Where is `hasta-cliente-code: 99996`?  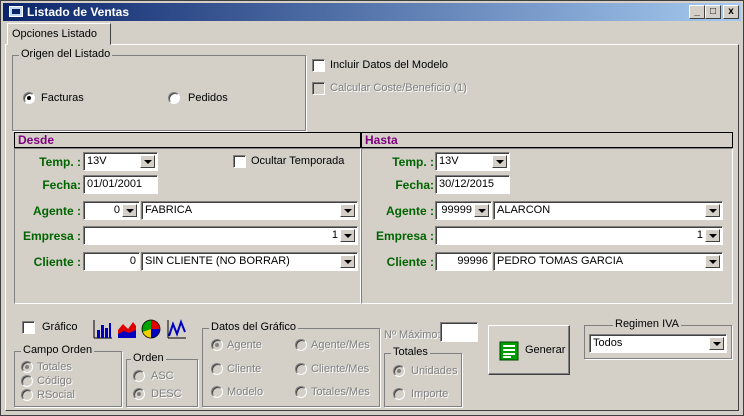 hasta-cliente-code: 99996 is located at coordinates (463, 261).